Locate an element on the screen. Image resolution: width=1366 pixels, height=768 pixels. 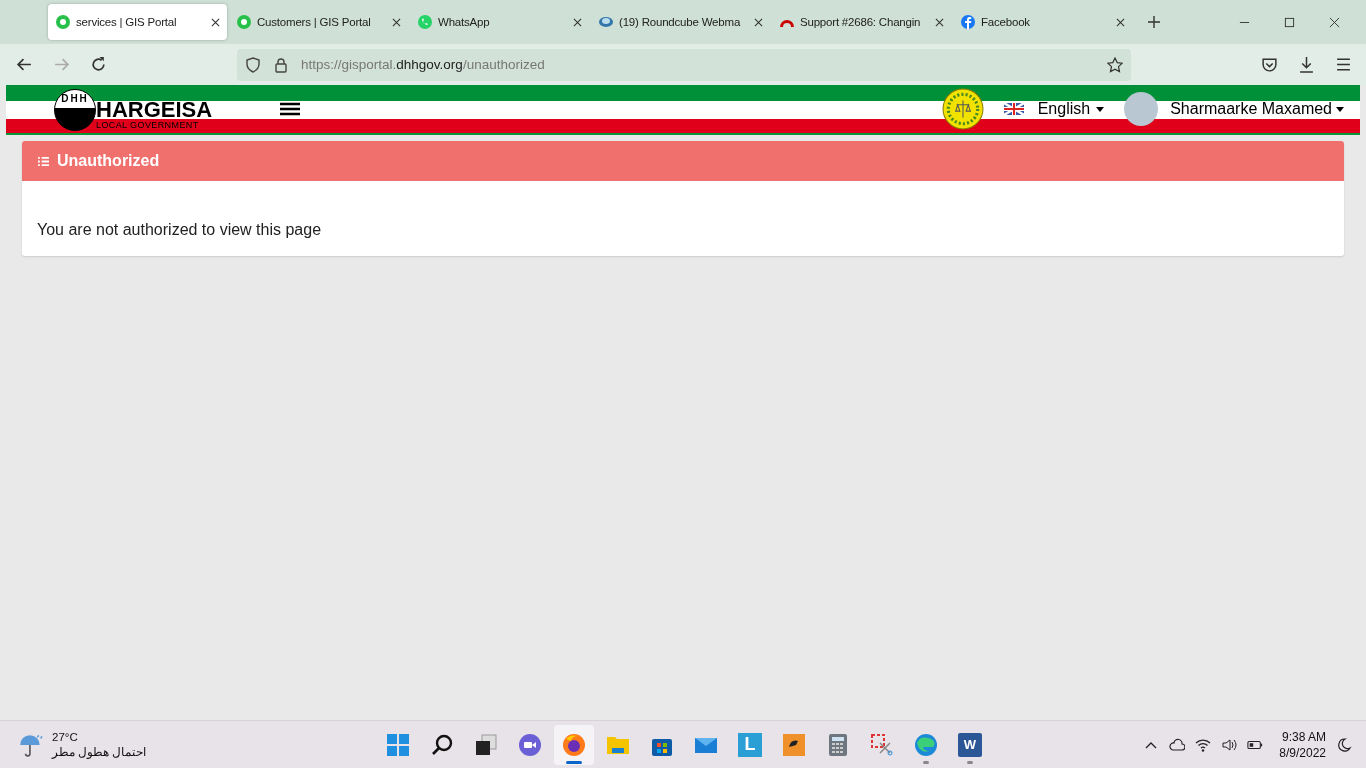
speaker-icon is located at coordinates (1229, 744).